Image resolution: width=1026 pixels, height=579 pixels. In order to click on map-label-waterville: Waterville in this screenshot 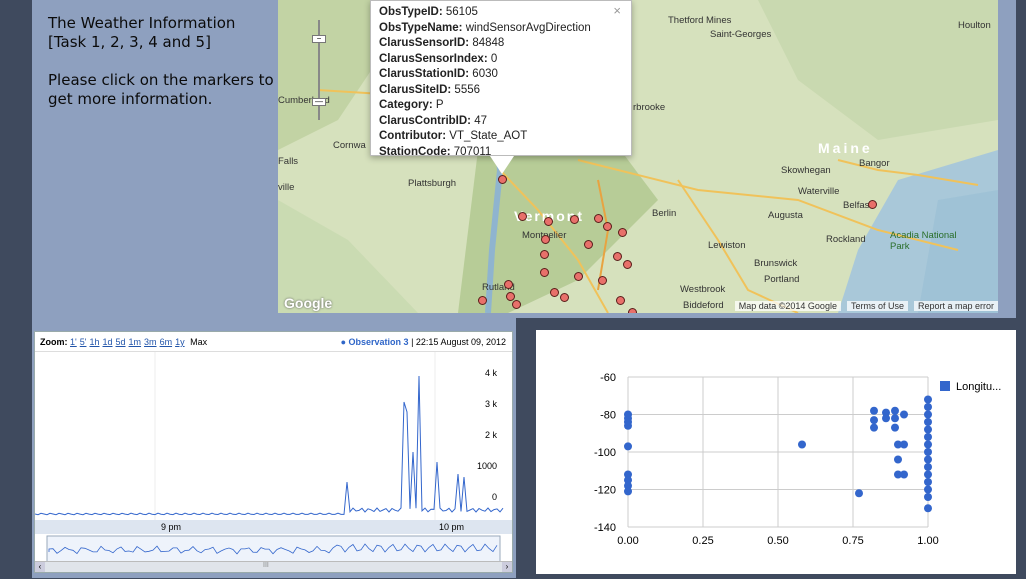, I will do `click(819, 191)`.